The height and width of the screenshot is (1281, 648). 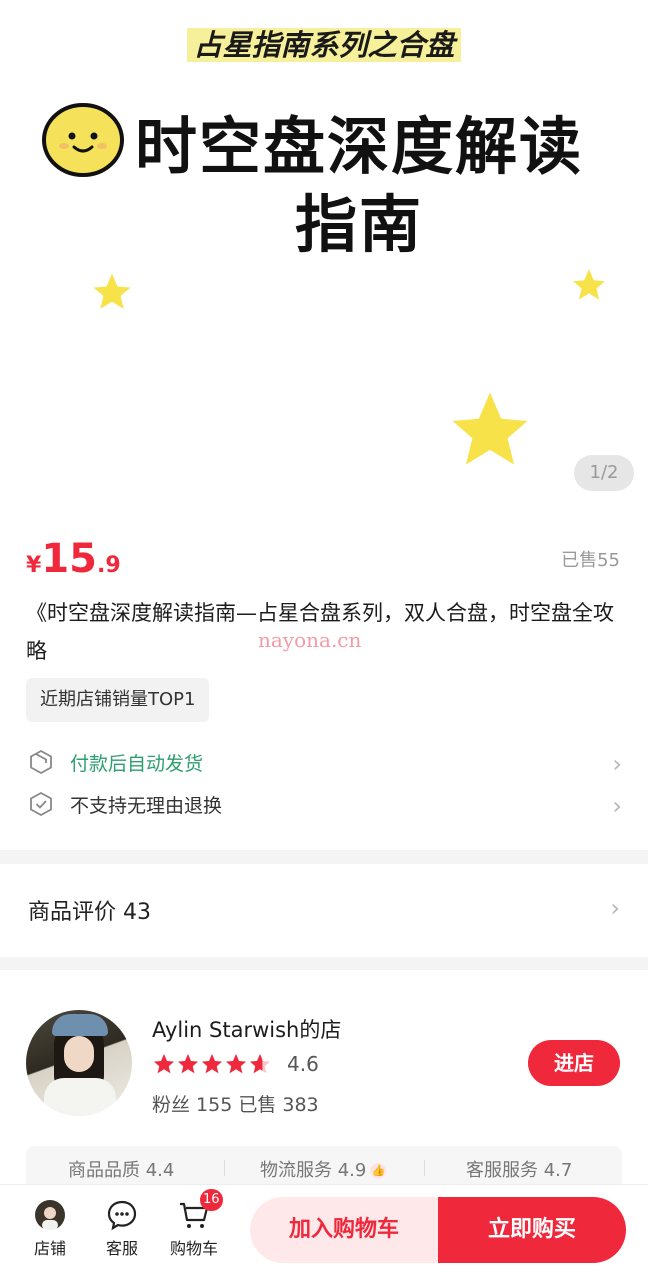 I want to click on reviews-row: 商品评价 43 ›, so click(x=324, y=910).